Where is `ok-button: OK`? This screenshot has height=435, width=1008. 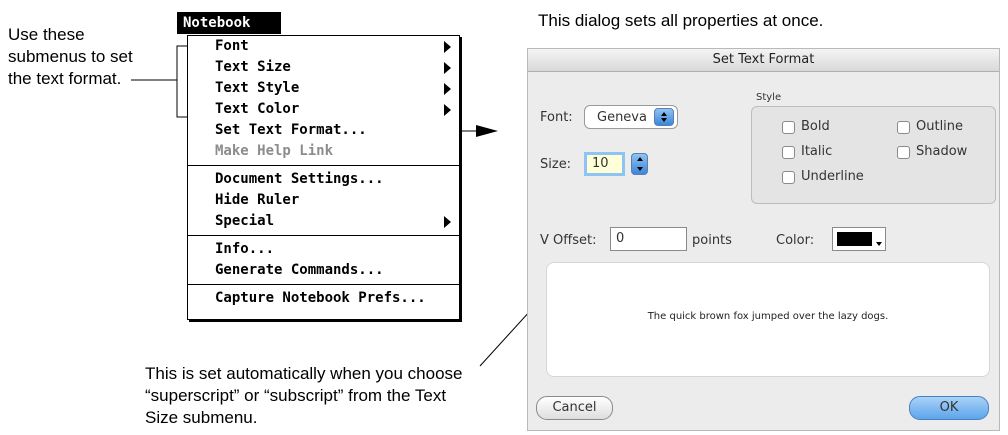
ok-button: OK is located at coordinates (949, 408).